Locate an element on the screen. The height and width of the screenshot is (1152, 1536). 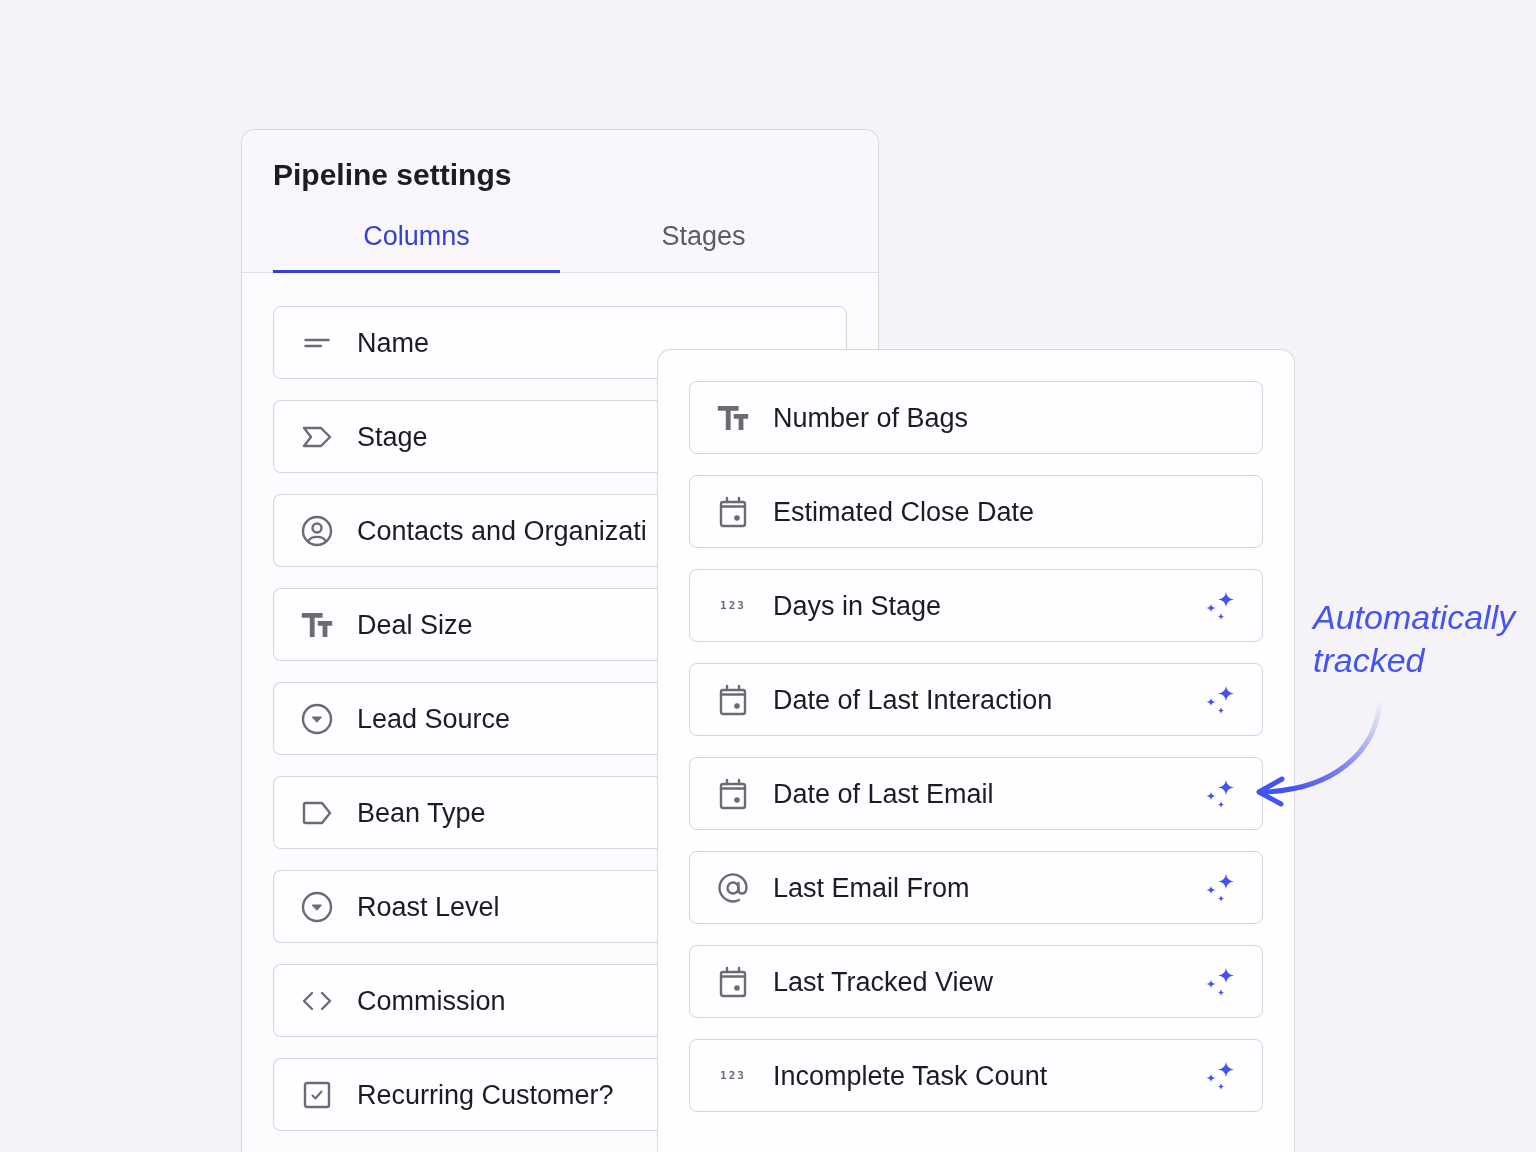
column-item: Number of Bags is located at coordinates (976, 417).